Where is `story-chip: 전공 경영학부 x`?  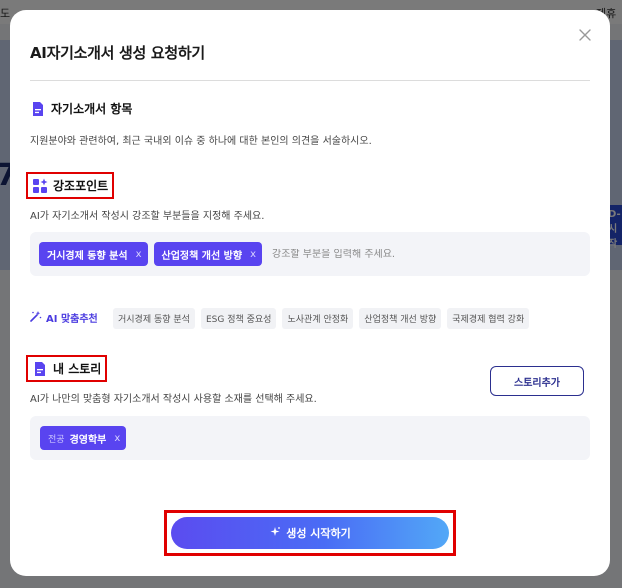 story-chip: 전공 경영학부 x is located at coordinates (83, 438).